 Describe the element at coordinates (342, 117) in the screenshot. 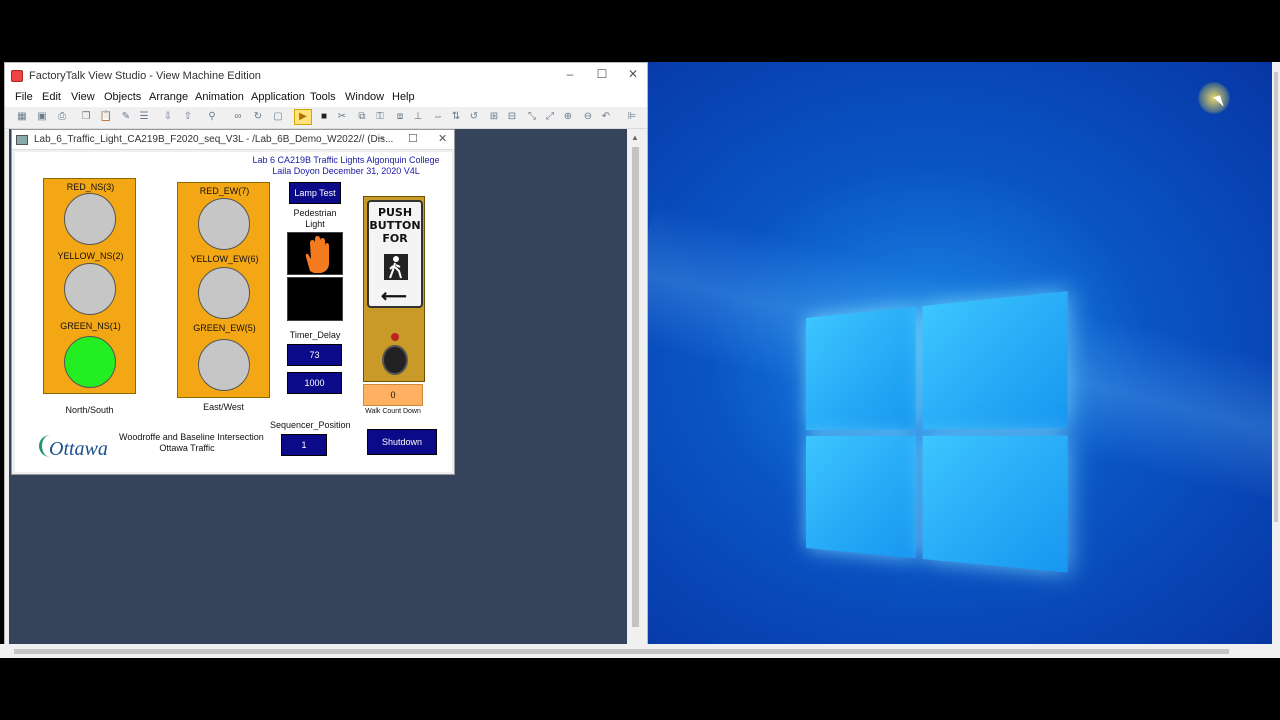

I see `cut-icon: ✂` at that location.